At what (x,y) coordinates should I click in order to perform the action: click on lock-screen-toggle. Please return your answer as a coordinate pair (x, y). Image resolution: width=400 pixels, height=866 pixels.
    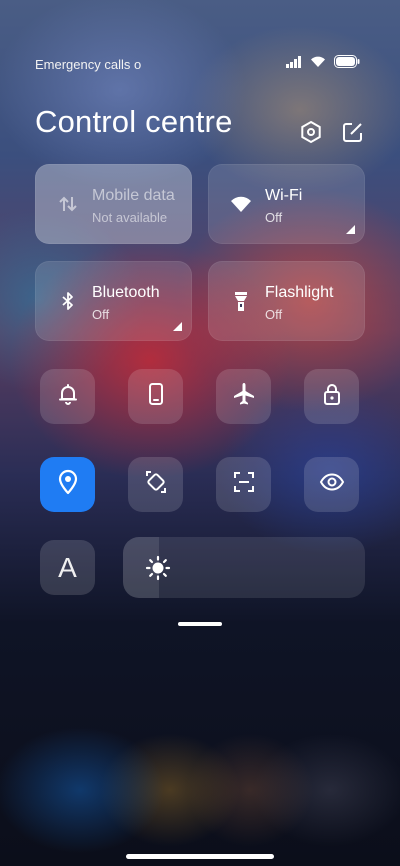
    Looking at the image, I should click on (331, 396).